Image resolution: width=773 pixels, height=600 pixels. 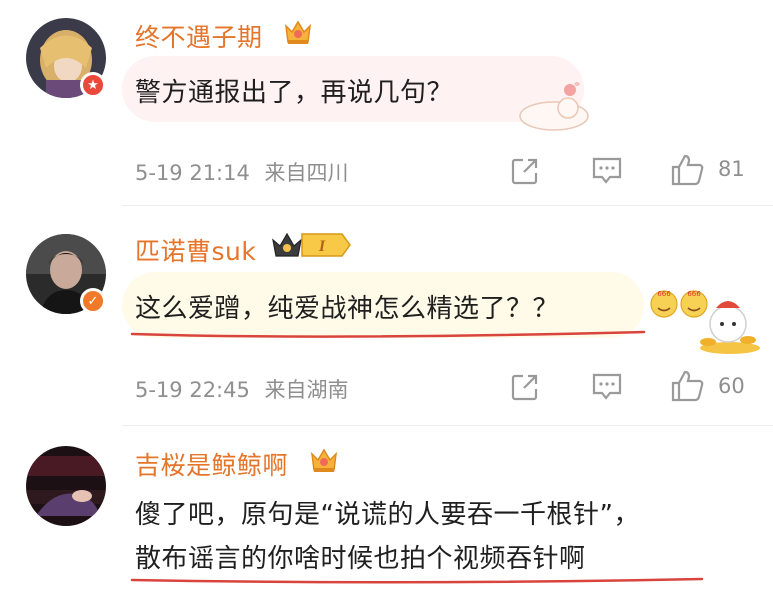 I want to click on comment-meta: 5-19 22:45 来自湖南, so click(x=242, y=389).